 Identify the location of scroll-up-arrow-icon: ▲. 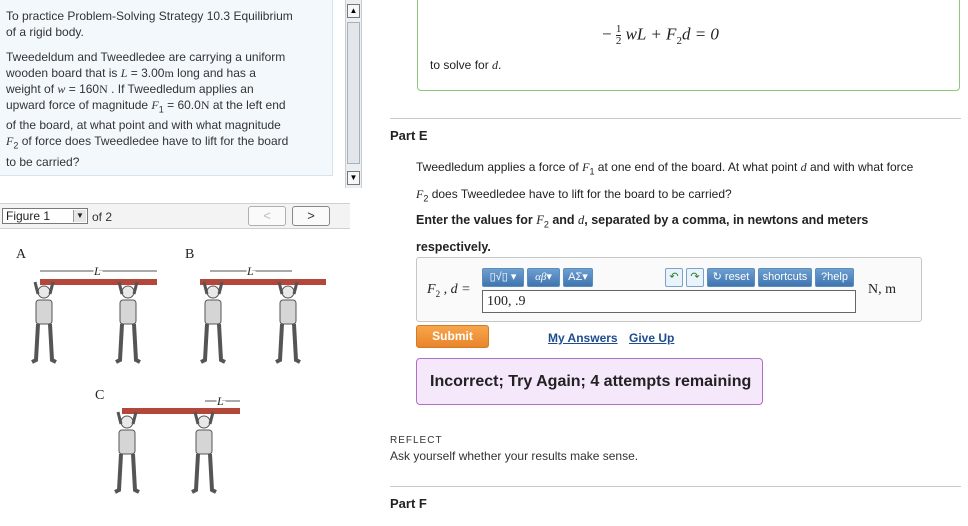
(353, 11).